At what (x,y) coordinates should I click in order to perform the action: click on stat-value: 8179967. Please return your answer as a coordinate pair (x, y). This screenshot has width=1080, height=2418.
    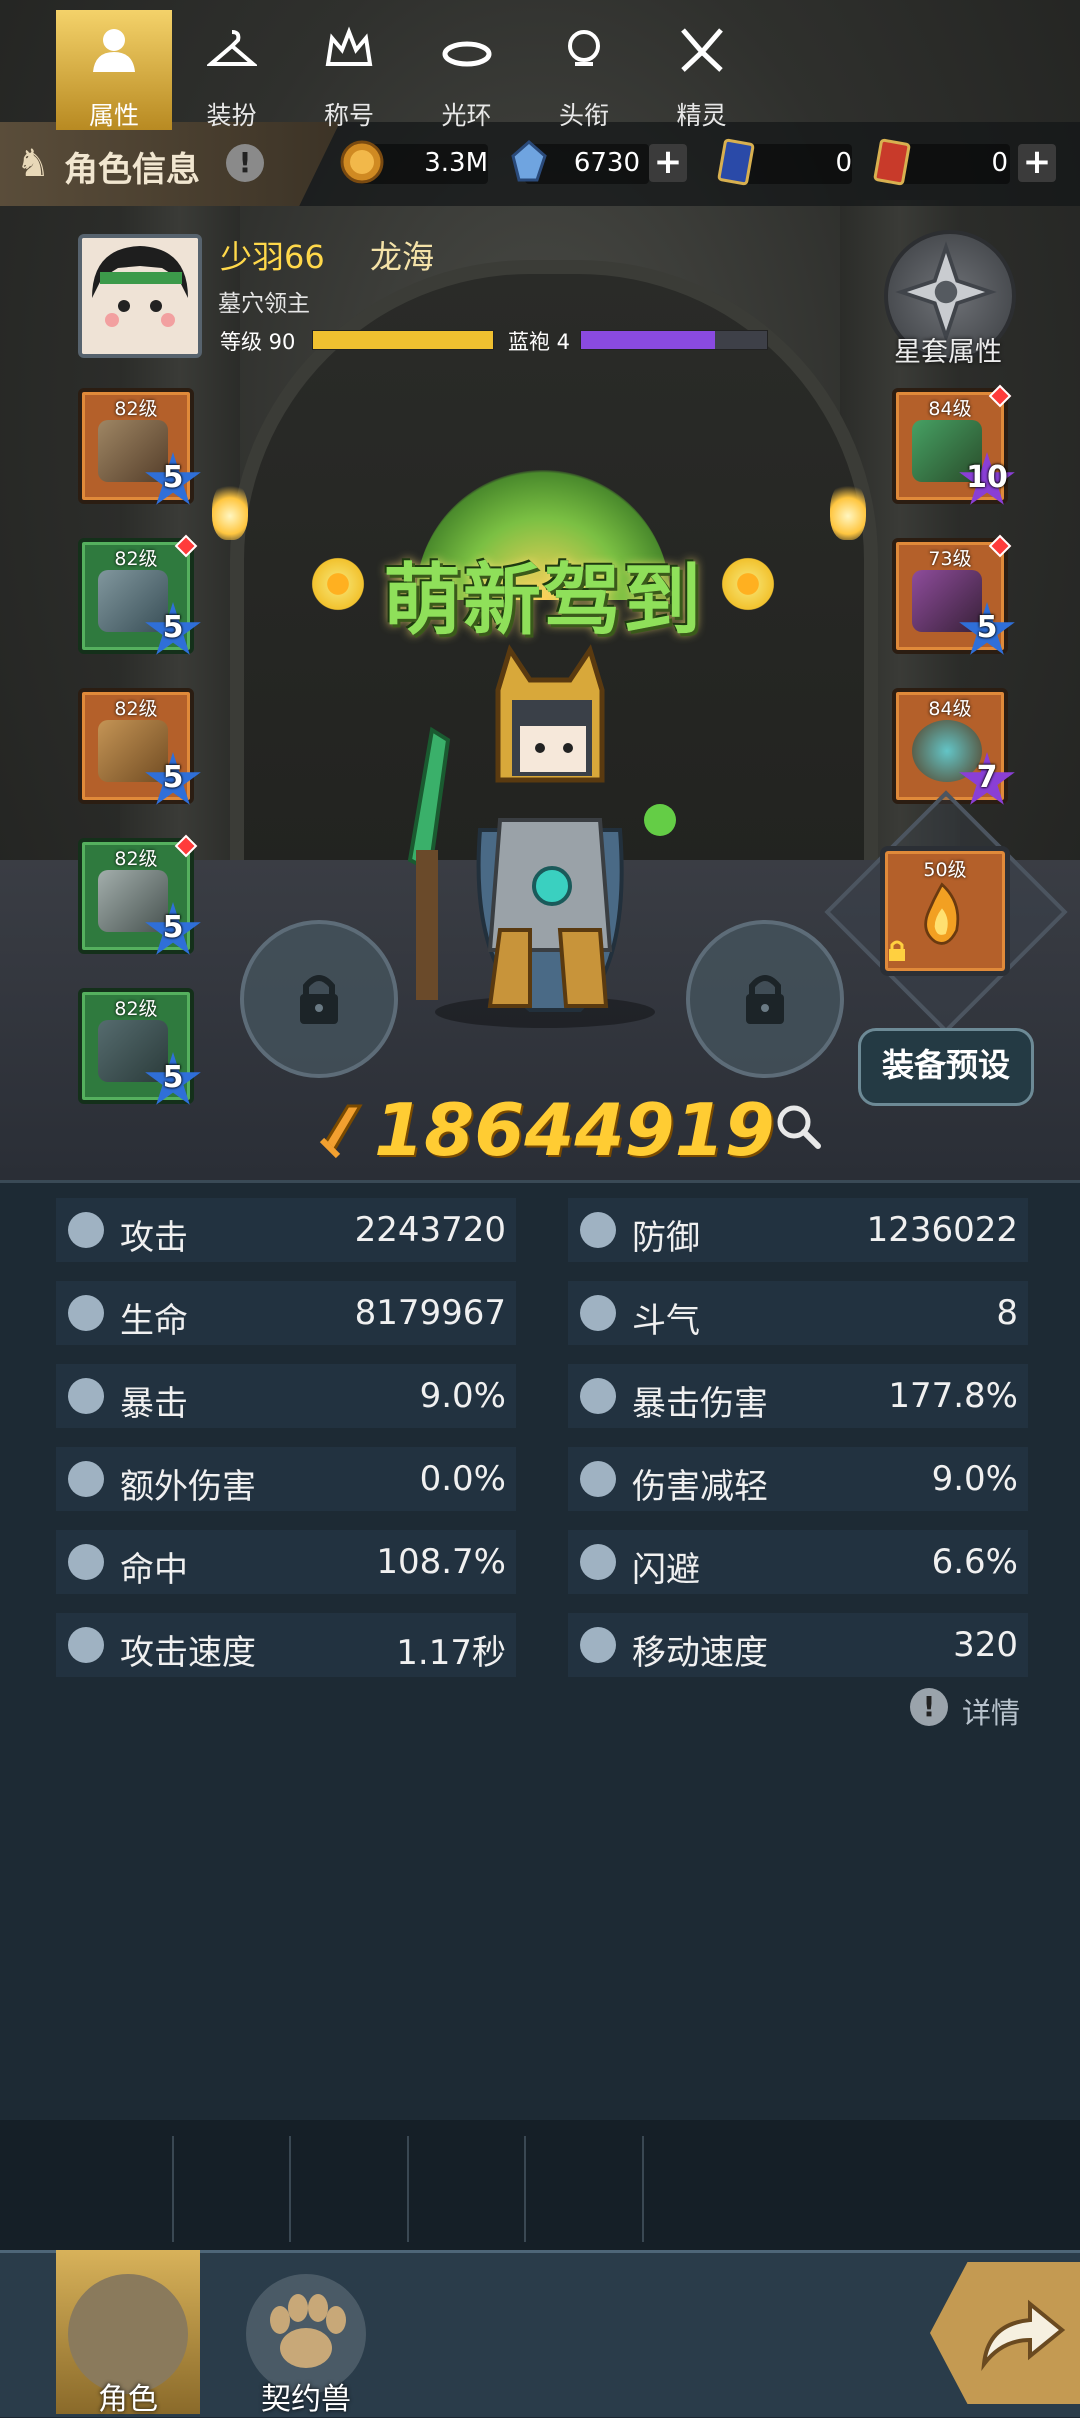
    Looking at the image, I should click on (430, 1313).